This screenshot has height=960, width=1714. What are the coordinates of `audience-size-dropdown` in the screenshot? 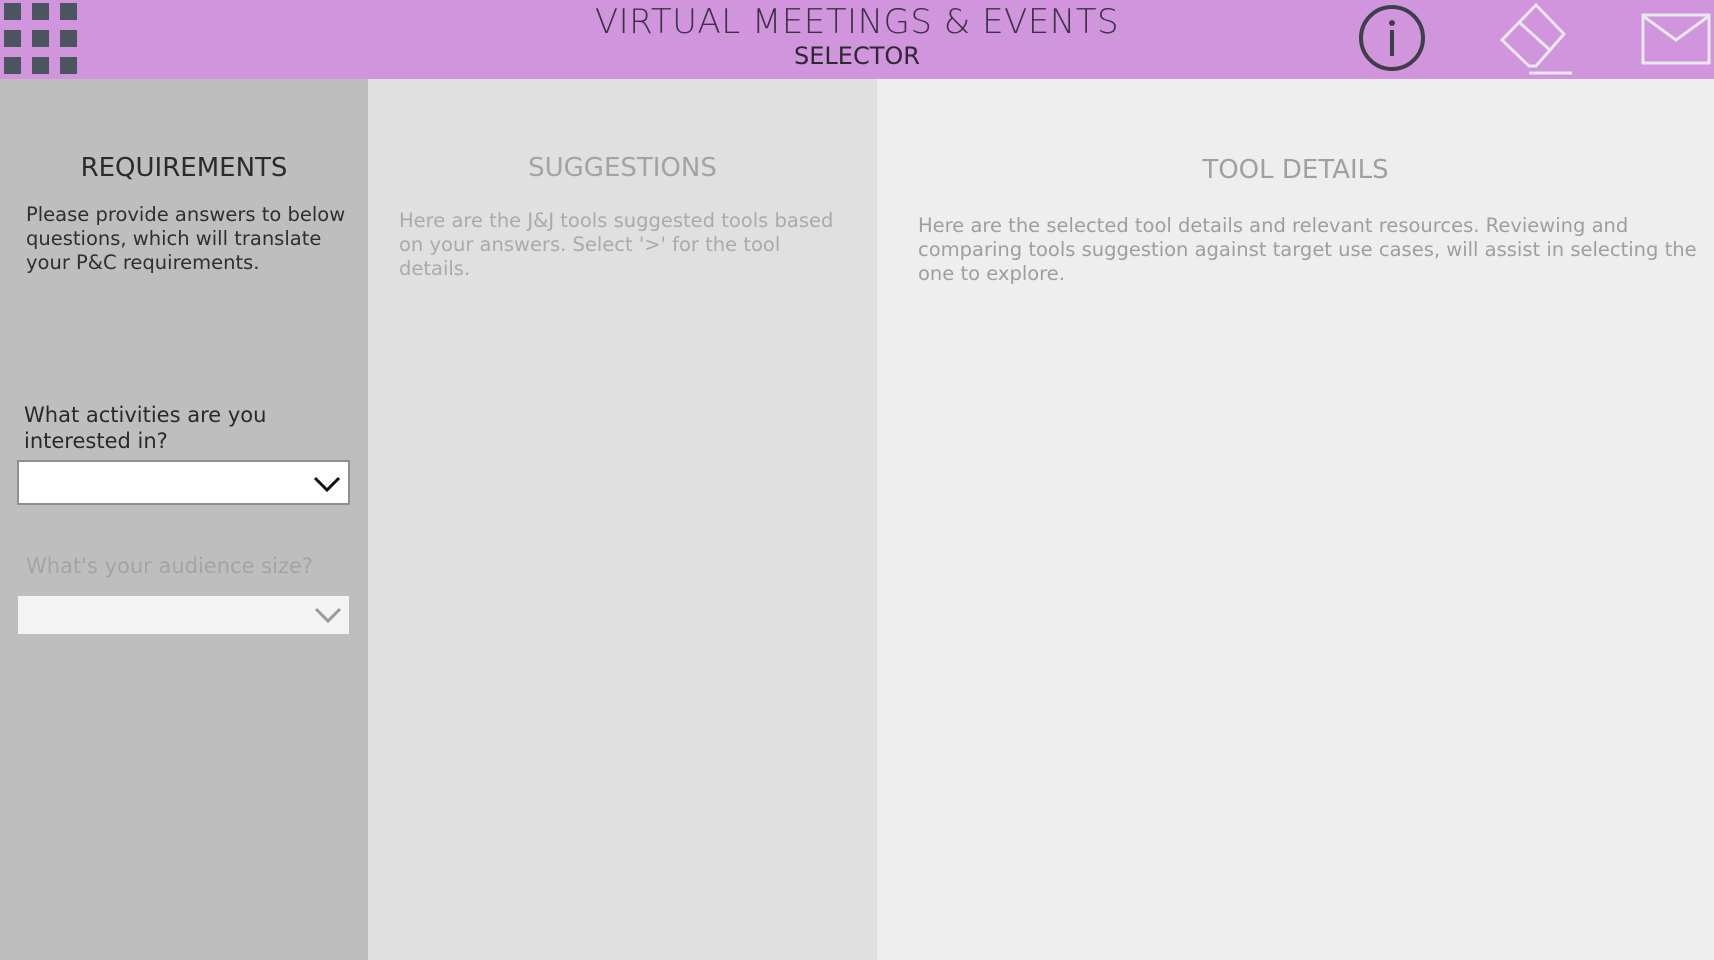 It's located at (183, 615).